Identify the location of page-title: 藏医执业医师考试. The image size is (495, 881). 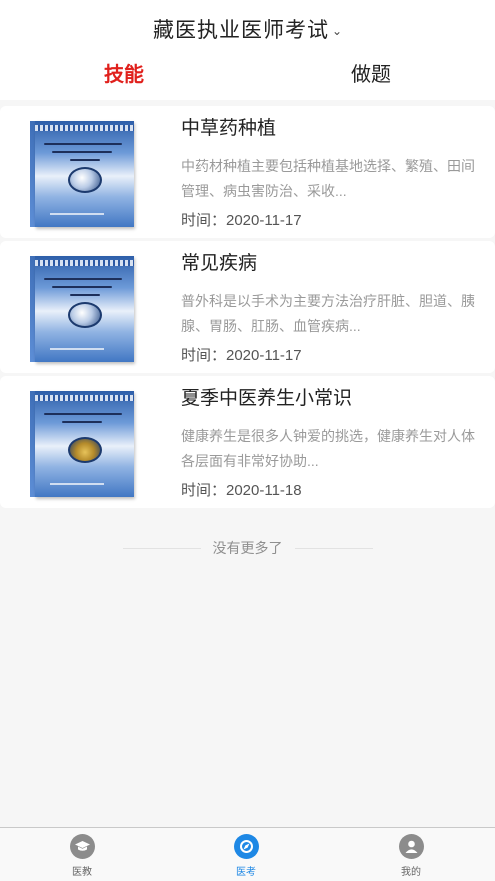
(240, 30).